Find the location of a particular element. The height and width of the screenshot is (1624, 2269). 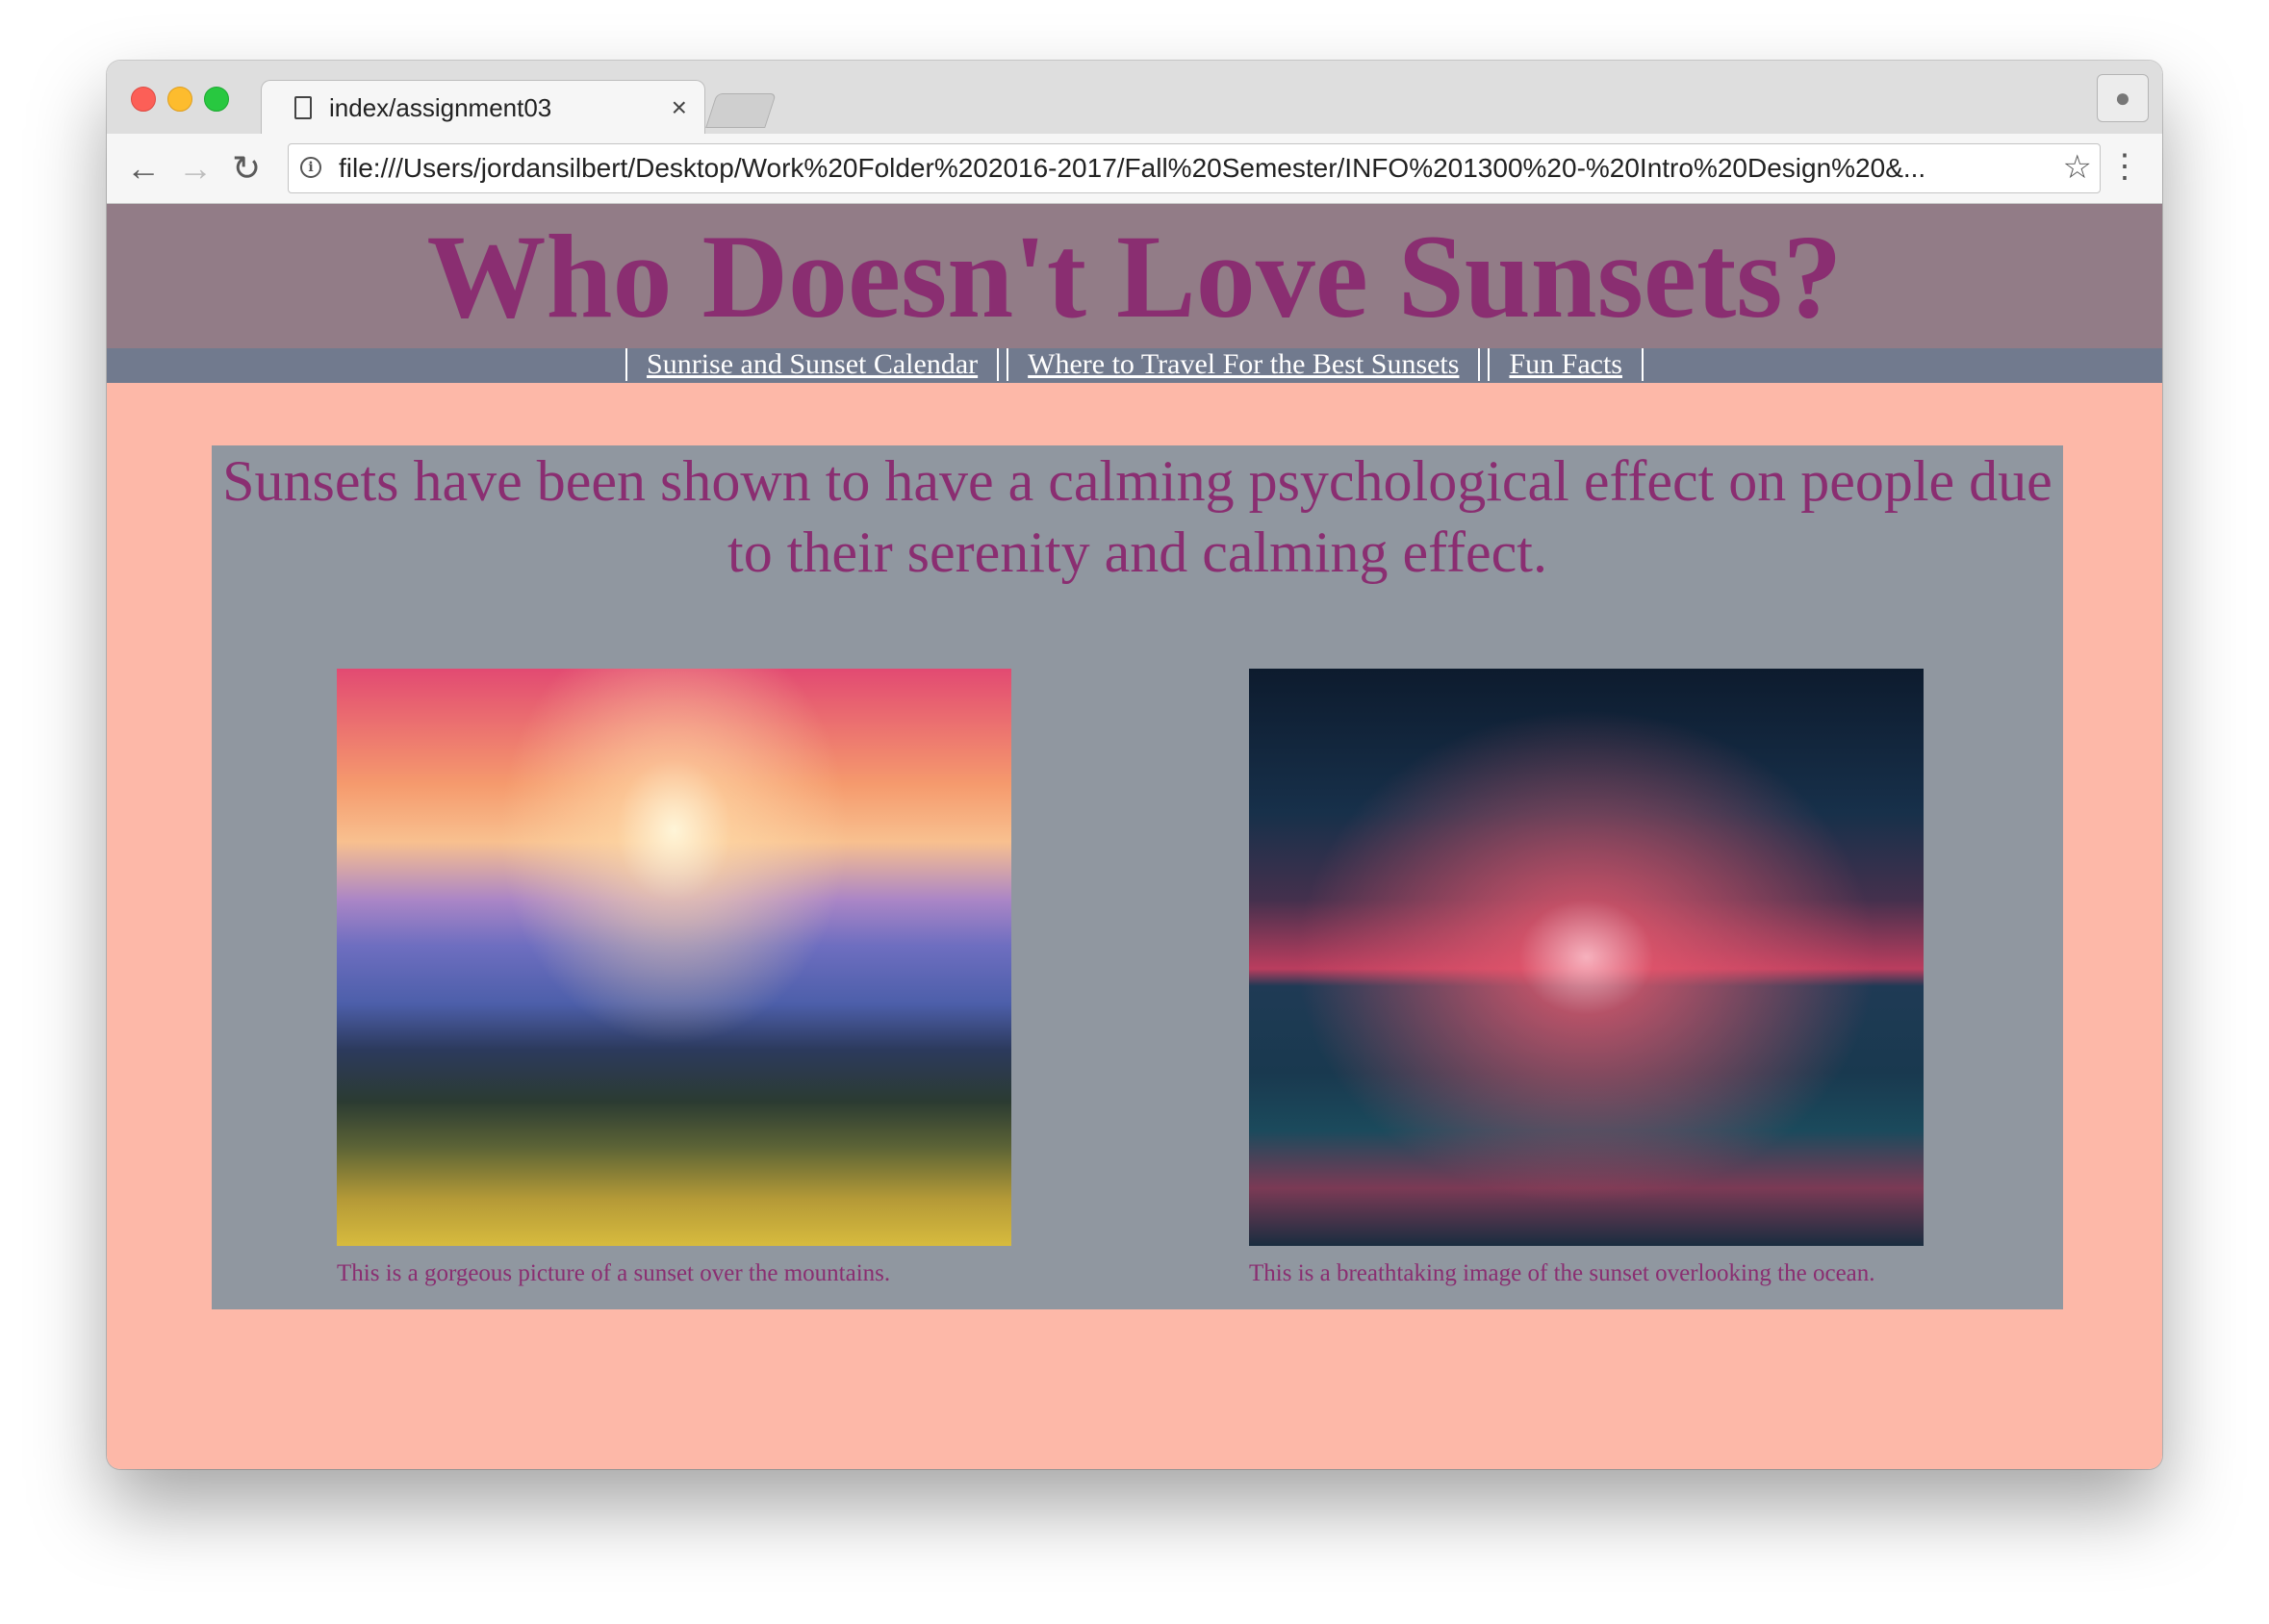

nav-link-calendar: Sunrise and Sunset Calendar is located at coordinates (812, 364).